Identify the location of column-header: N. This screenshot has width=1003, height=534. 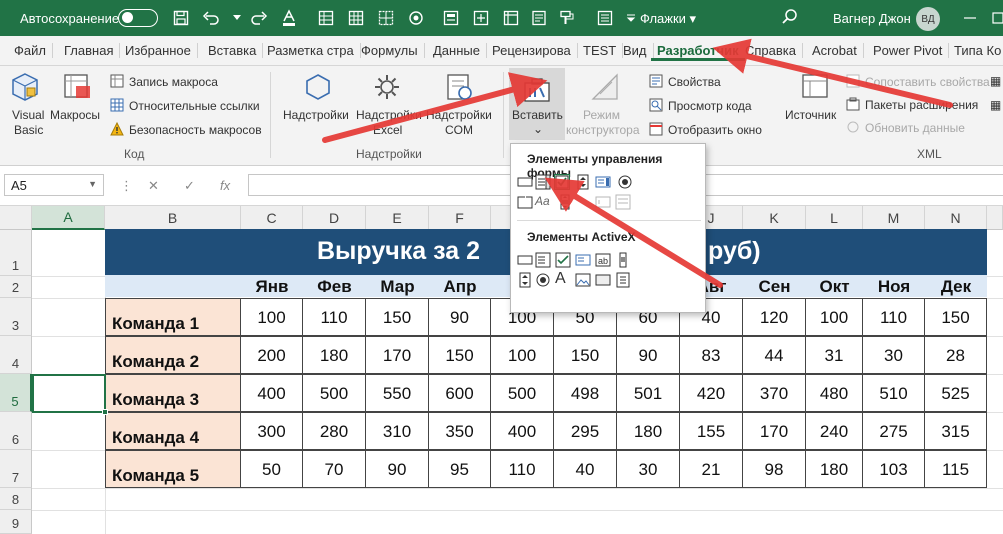
(956, 218).